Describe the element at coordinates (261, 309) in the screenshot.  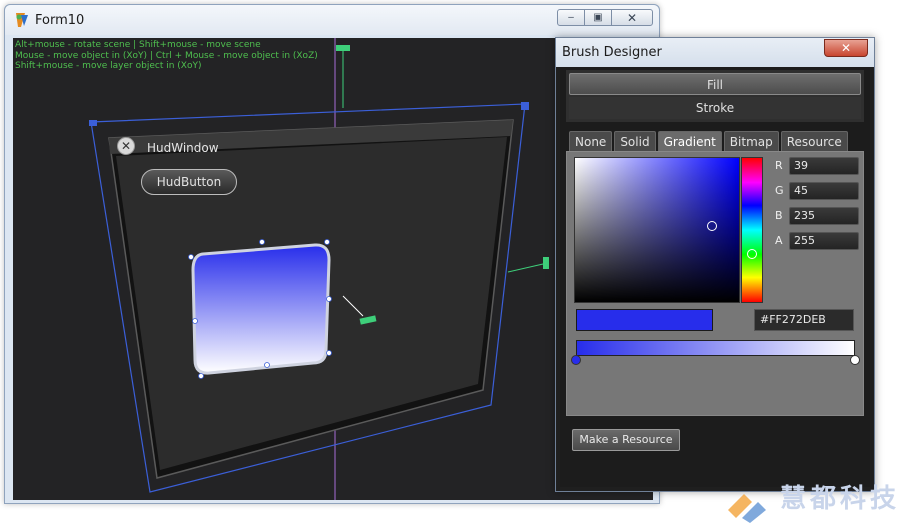
I see `gradient-rectangle` at that location.